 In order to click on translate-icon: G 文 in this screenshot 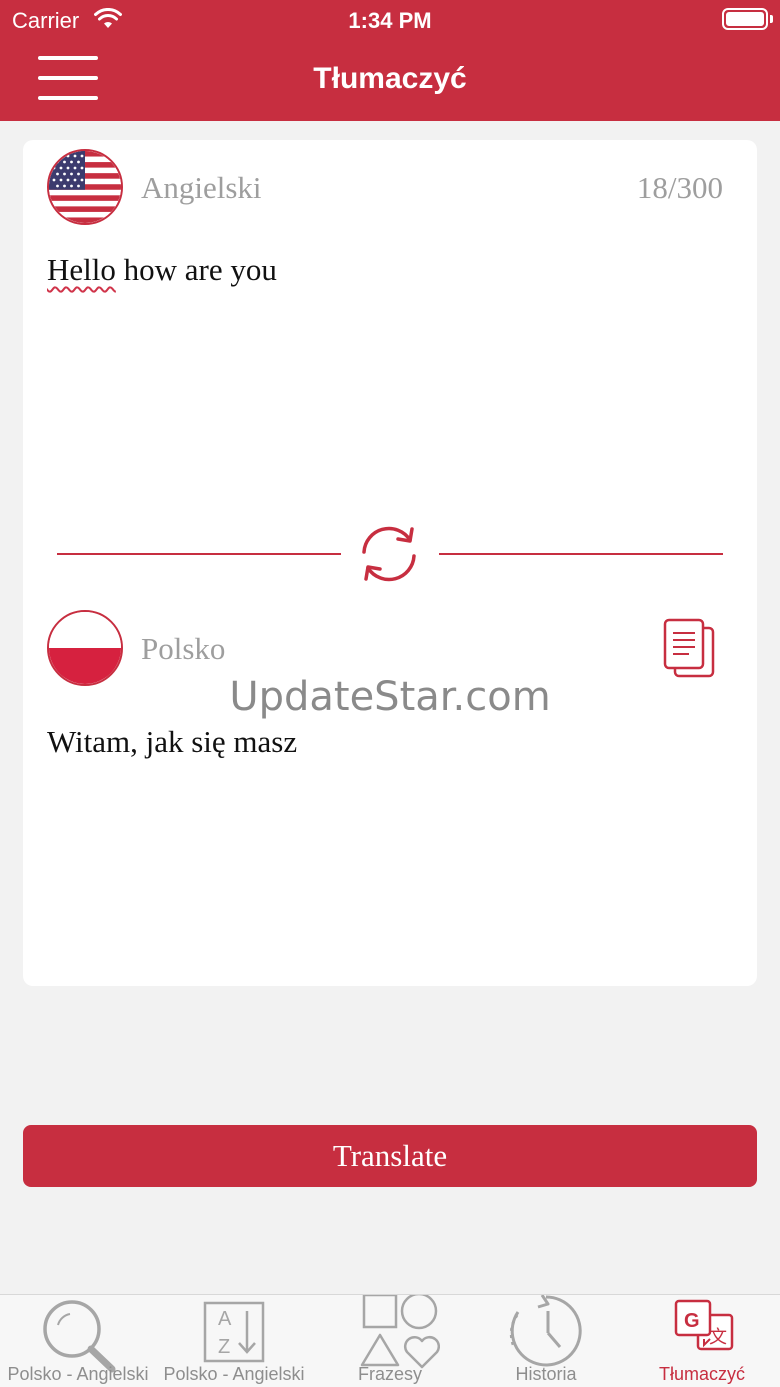, I will do `click(704, 1325)`.